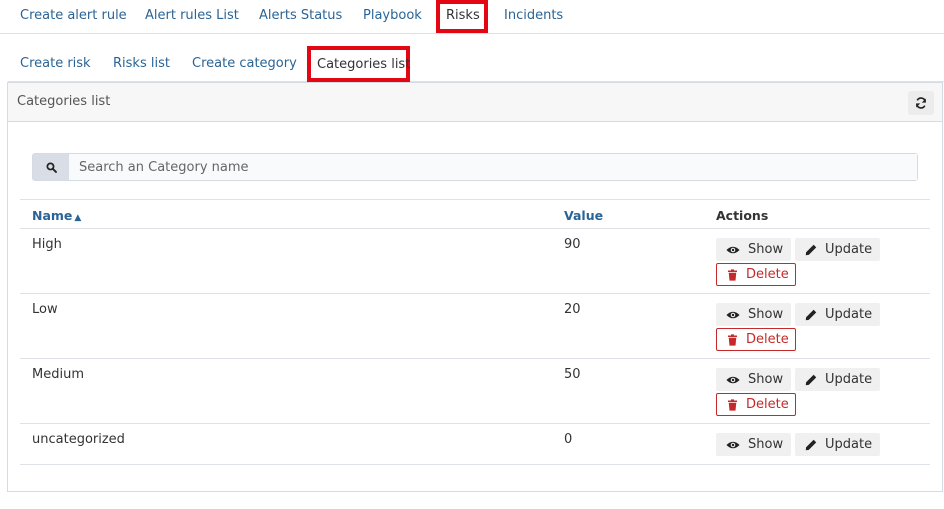  Describe the element at coordinates (45, 309) in the screenshot. I see `category-name: Low` at that location.